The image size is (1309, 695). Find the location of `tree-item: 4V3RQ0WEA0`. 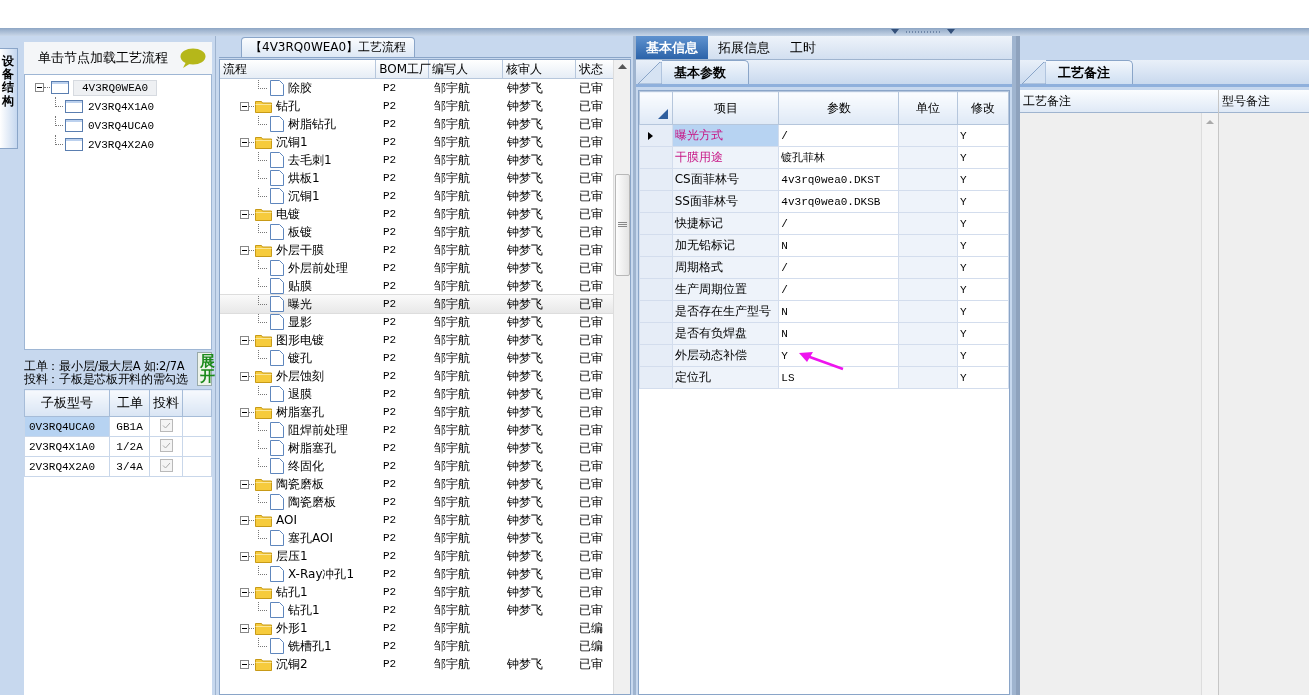

tree-item: 4V3RQ0WEA0 is located at coordinates (115, 87).